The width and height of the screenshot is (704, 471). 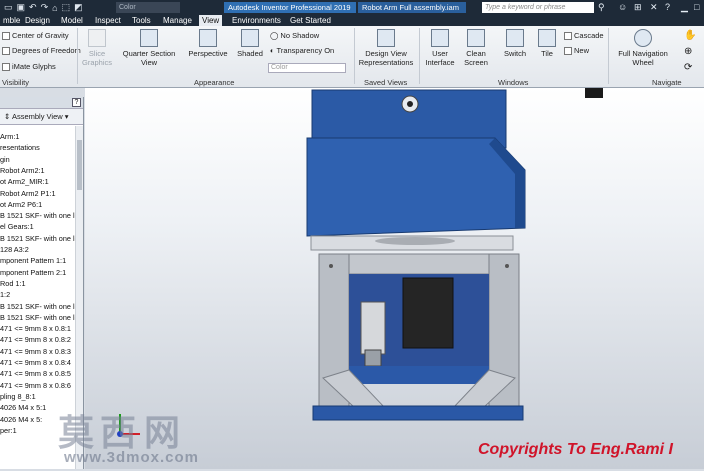 I want to click on browser-tree-node: 471 <= 9mm 8 x 0.8:3, so click(x=35, y=351).